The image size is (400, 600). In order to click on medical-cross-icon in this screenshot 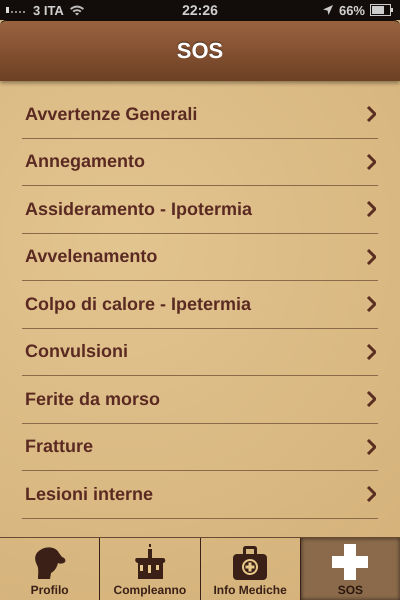, I will do `click(350, 562)`.